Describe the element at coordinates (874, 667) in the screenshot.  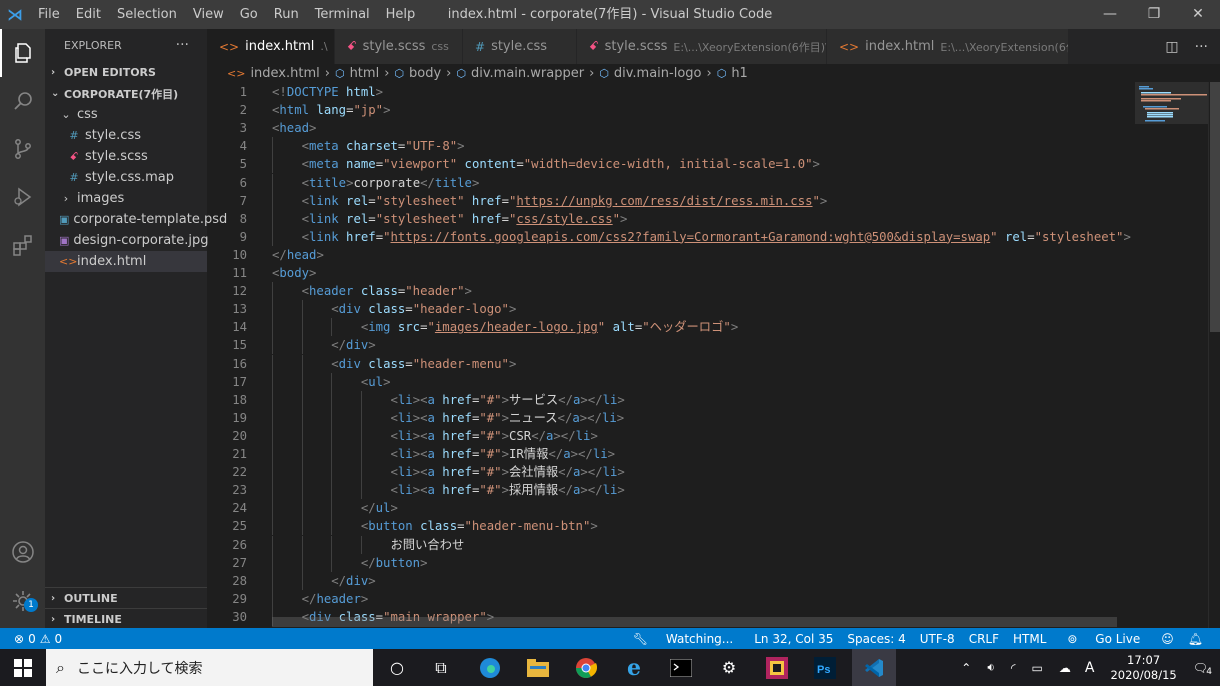
I see `vscode-taskbar-icon` at that location.